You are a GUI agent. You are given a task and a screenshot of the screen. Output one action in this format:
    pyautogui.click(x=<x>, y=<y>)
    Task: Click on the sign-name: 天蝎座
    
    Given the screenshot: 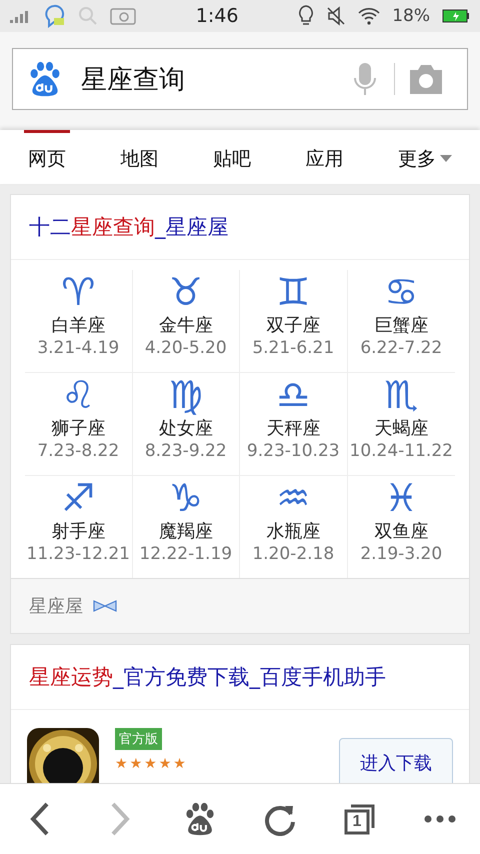 What is the action you would take?
    pyautogui.click(x=401, y=429)
    